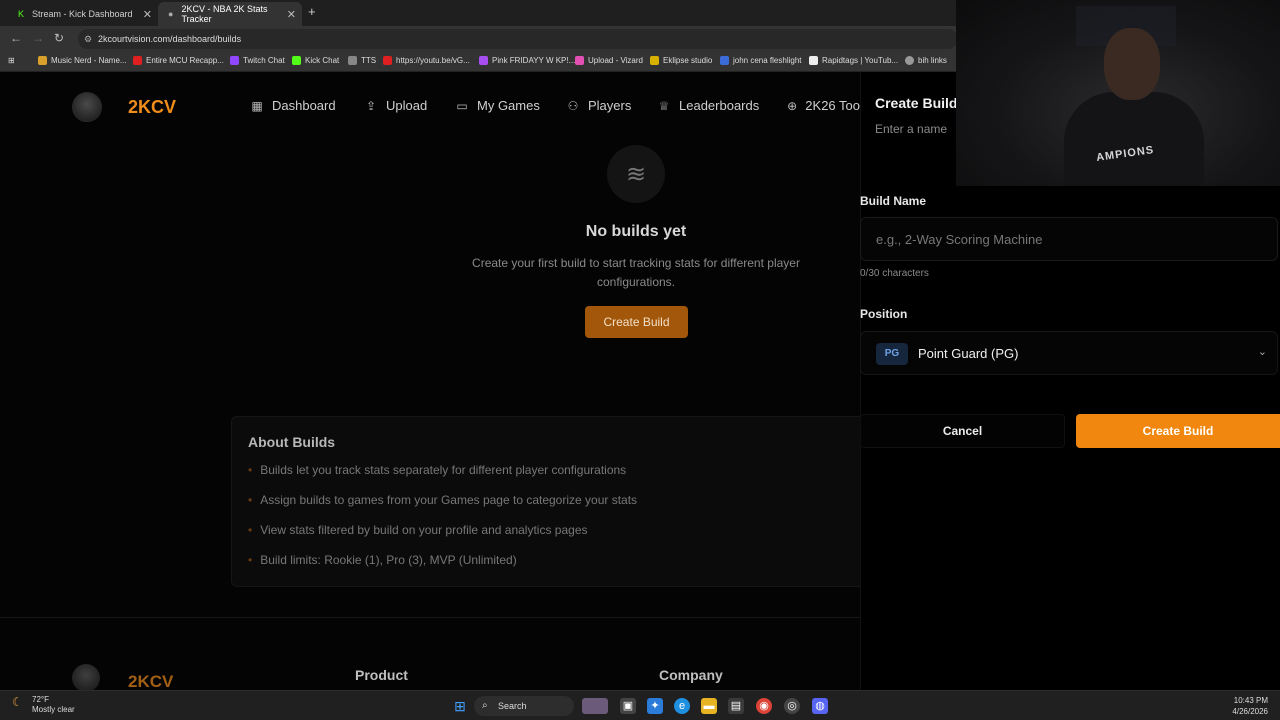 The image size is (1280, 720). I want to click on search-icon: ⌕, so click(485, 705).